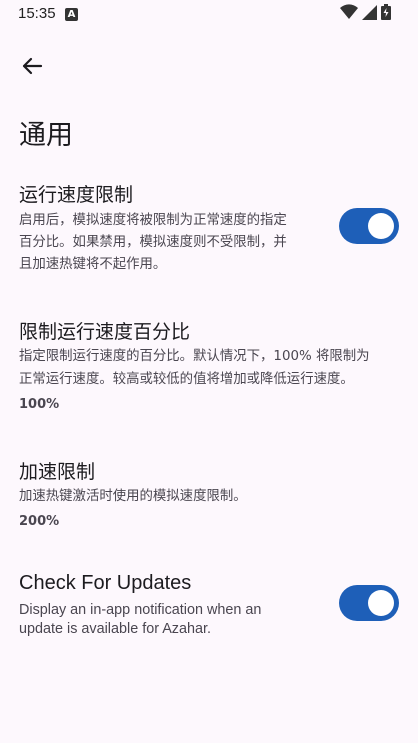 The height and width of the screenshot is (743, 418). What do you see at coordinates (133, 496) in the screenshot?
I see `setting-desc-line: 加速热键激活时使用的模拟速度限制。` at bounding box center [133, 496].